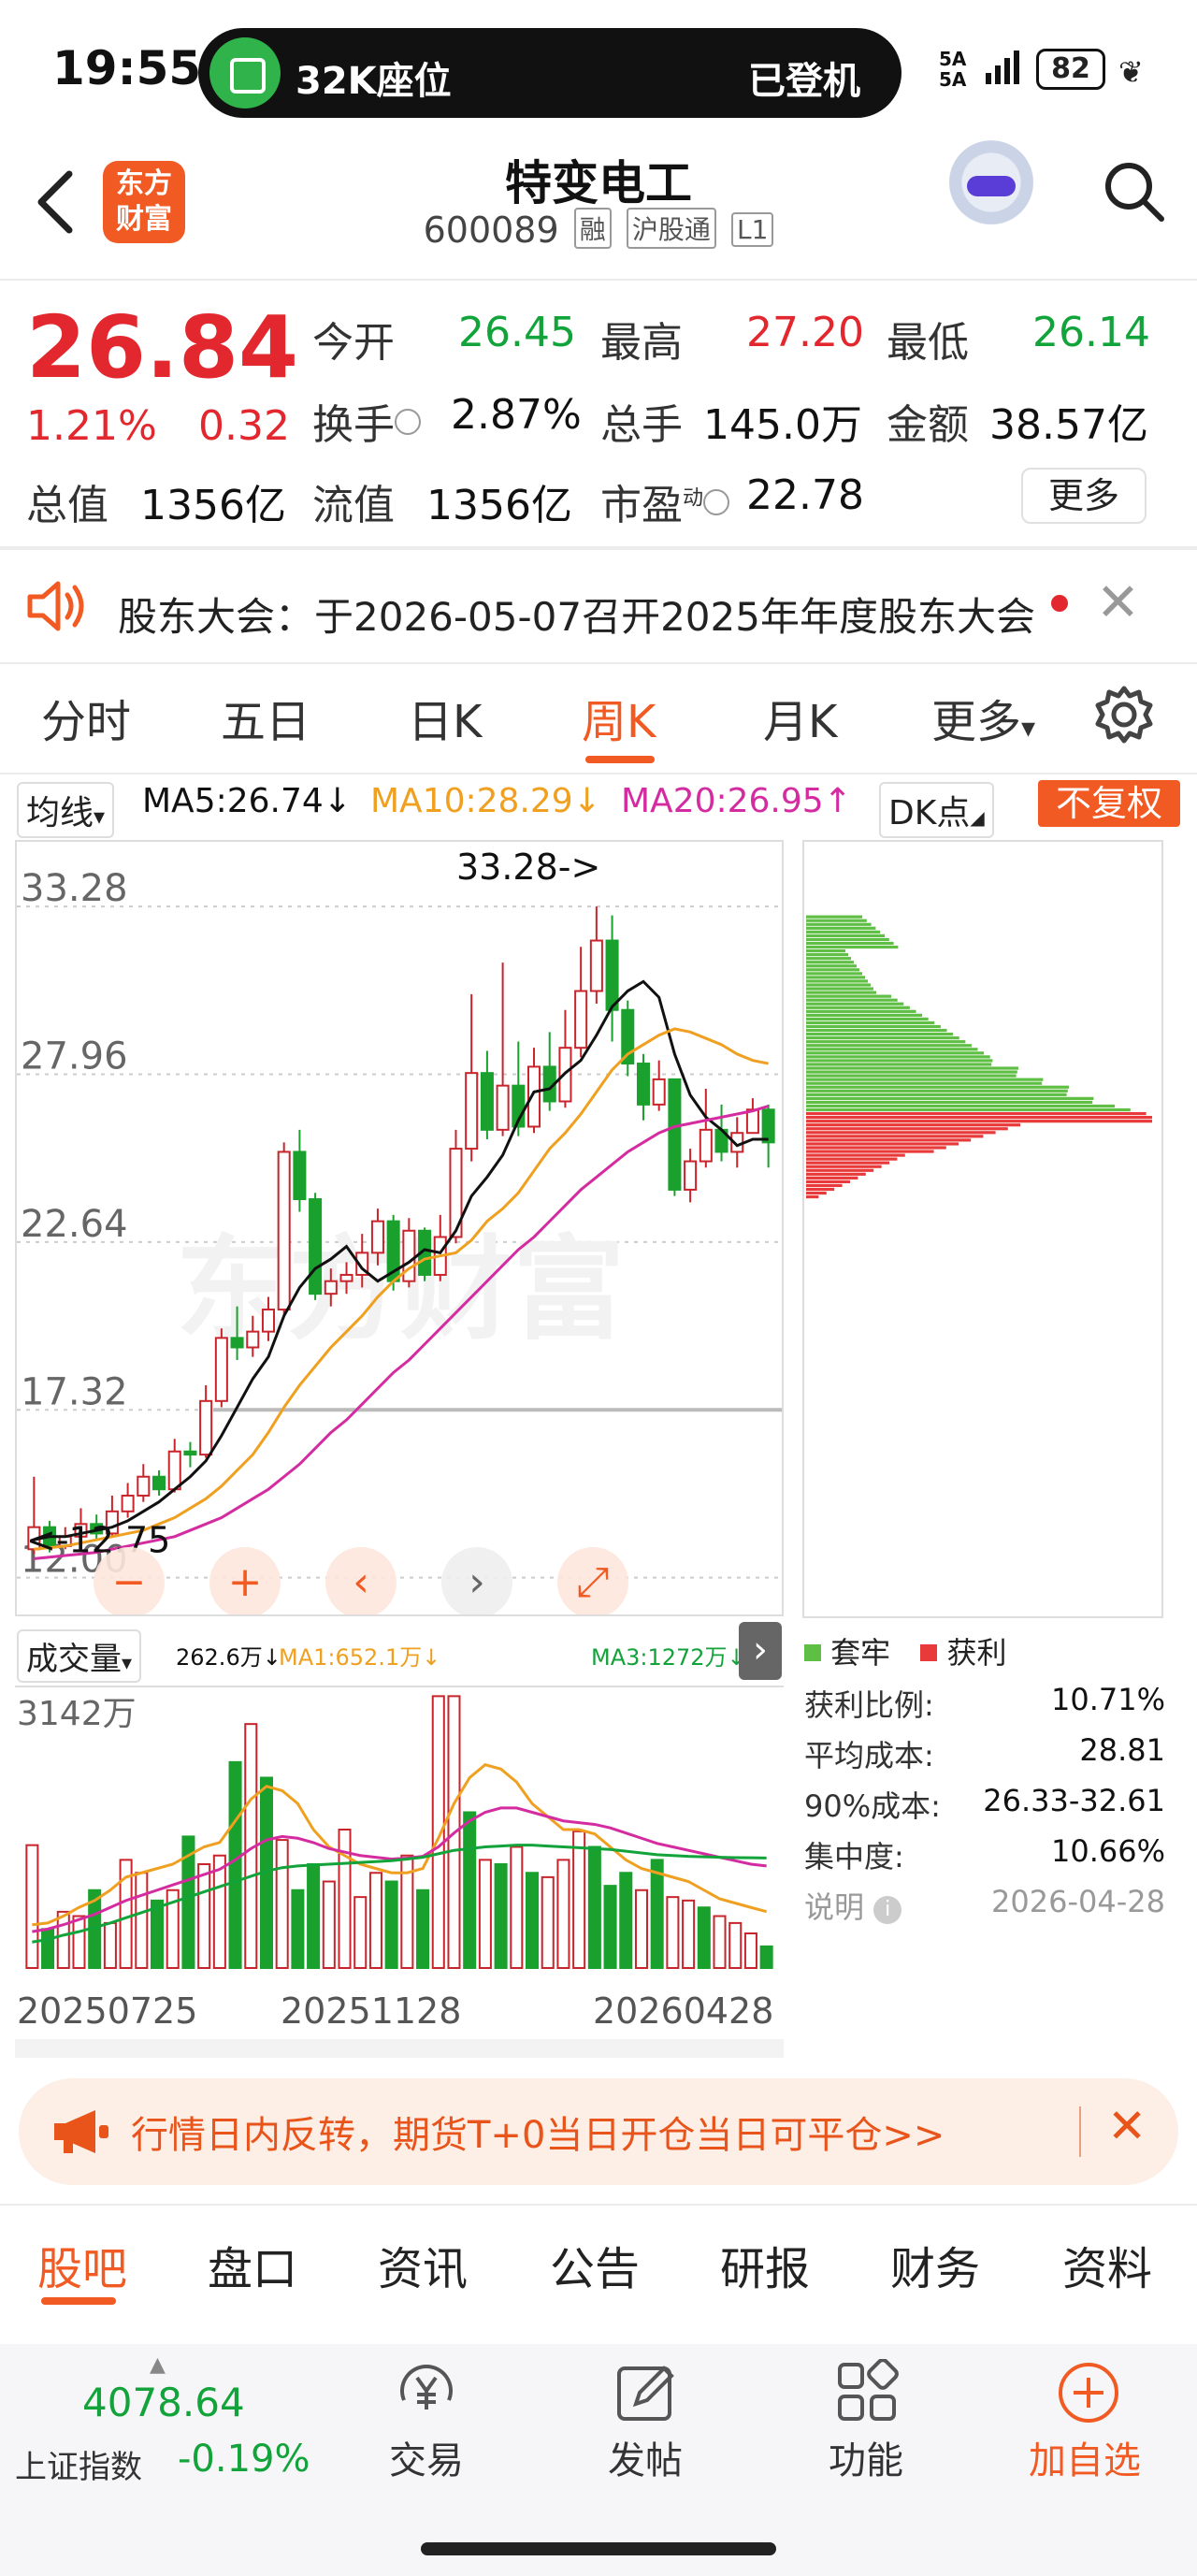  Describe the element at coordinates (66, 810) in the screenshot. I see `ma-selector: 均线▾` at that location.